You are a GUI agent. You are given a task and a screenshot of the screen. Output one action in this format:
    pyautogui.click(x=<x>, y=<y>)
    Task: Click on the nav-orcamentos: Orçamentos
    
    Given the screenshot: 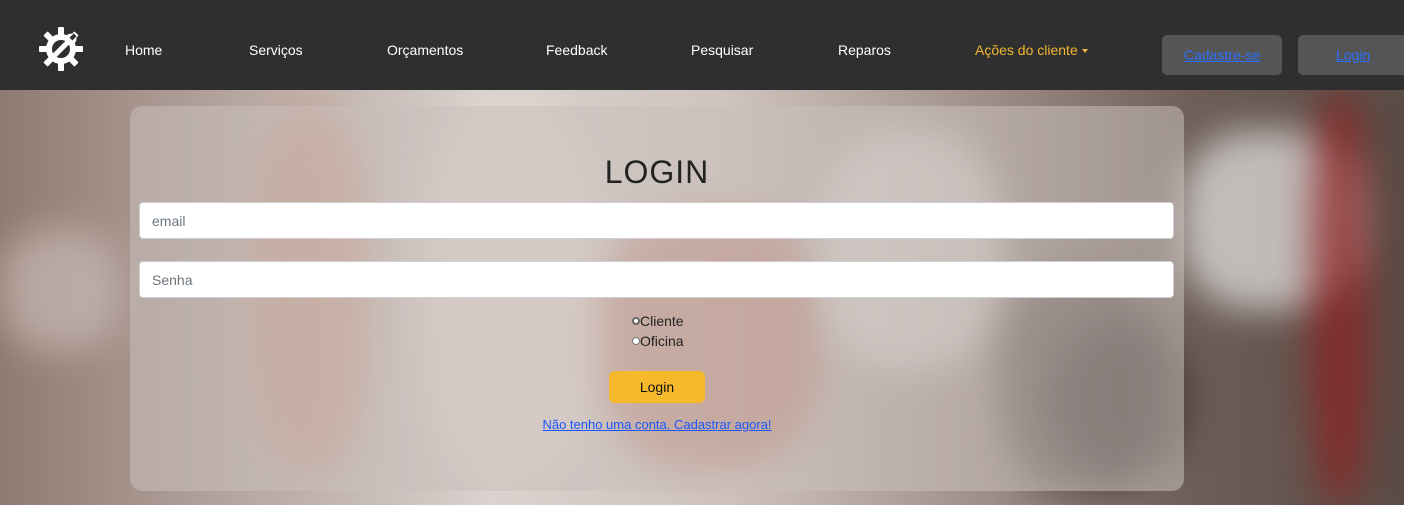 What is the action you would take?
    pyautogui.click(x=425, y=50)
    